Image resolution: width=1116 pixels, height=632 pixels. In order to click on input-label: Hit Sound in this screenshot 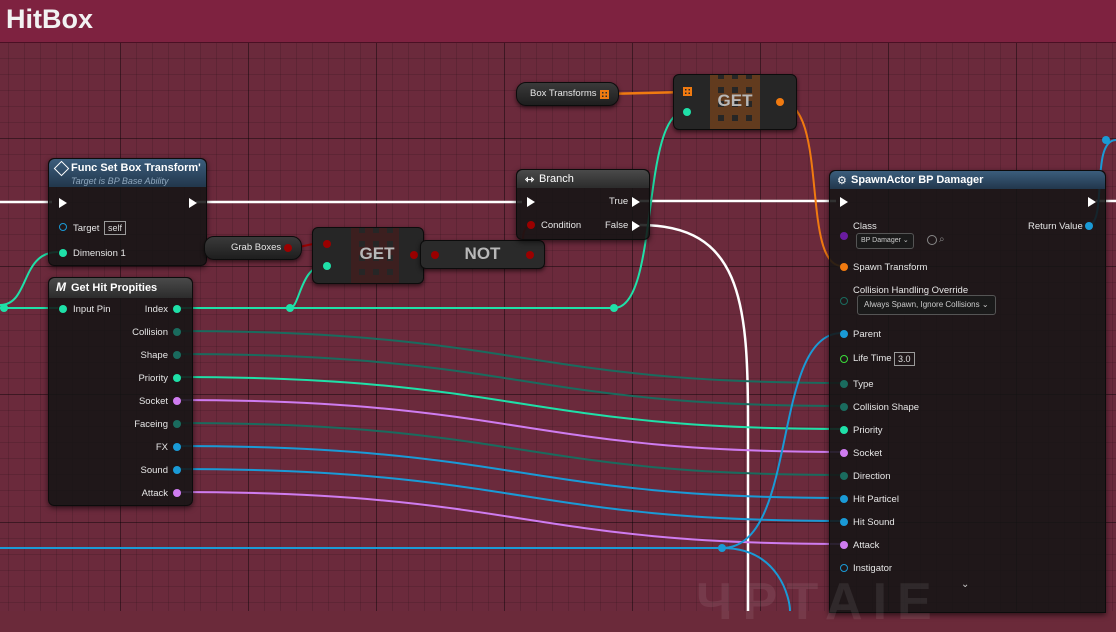, I will do `click(874, 522)`.